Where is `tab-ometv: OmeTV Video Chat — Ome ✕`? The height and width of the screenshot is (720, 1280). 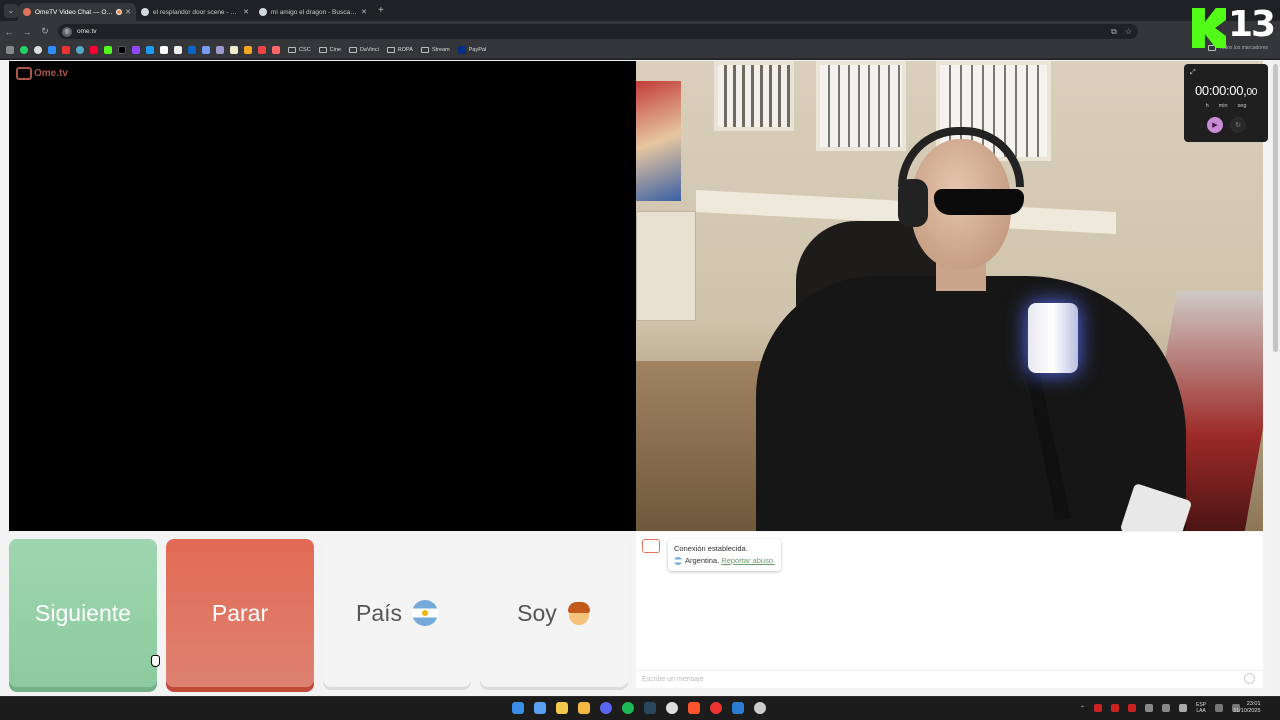
tab-ometv: OmeTV Video Chat — Ome ✕ is located at coordinates (77, 12).